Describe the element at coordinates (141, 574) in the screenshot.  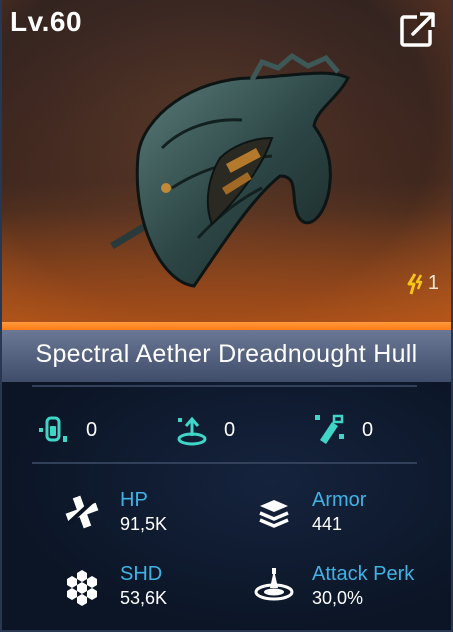
I see `stat-shd-label: SHD` at that location.